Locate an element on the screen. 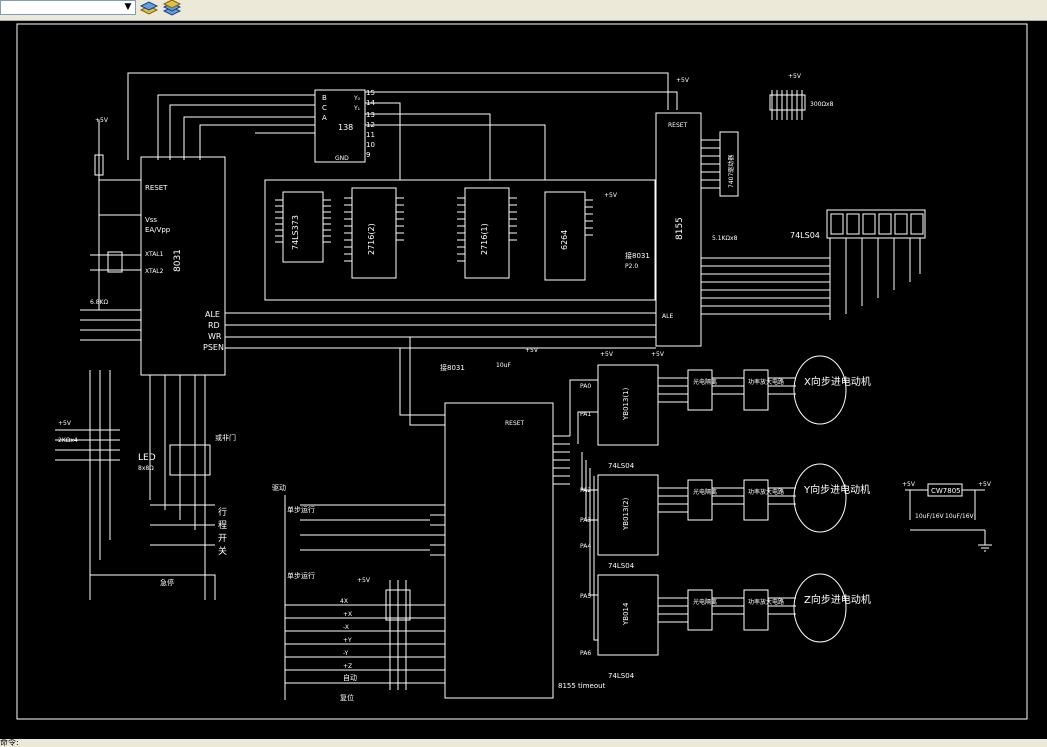 The width and height of the screenshot is (1047, 747). led-block is located at coordinates (135, 454).